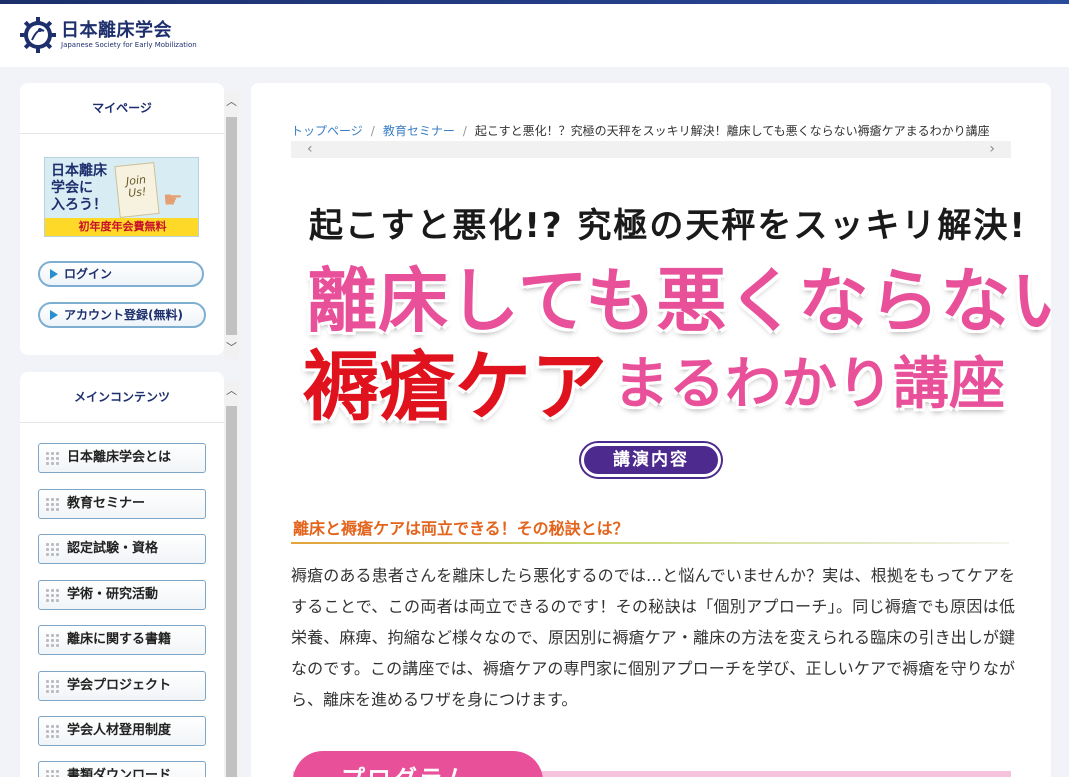  I want to click on register-button: アカウント登録(無料), so click(122, 315).